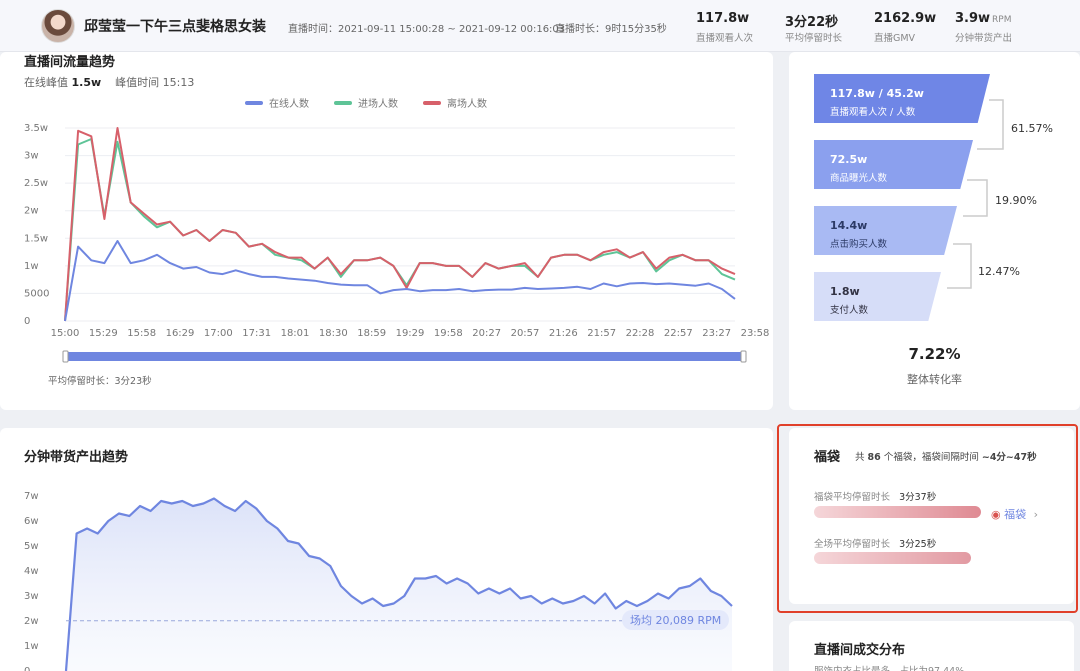 The image size is (1080, 671). Describe the element at coordinates (934, 354) in the screenshot. I see `overall-conversion-value: 7.22%` at that location.